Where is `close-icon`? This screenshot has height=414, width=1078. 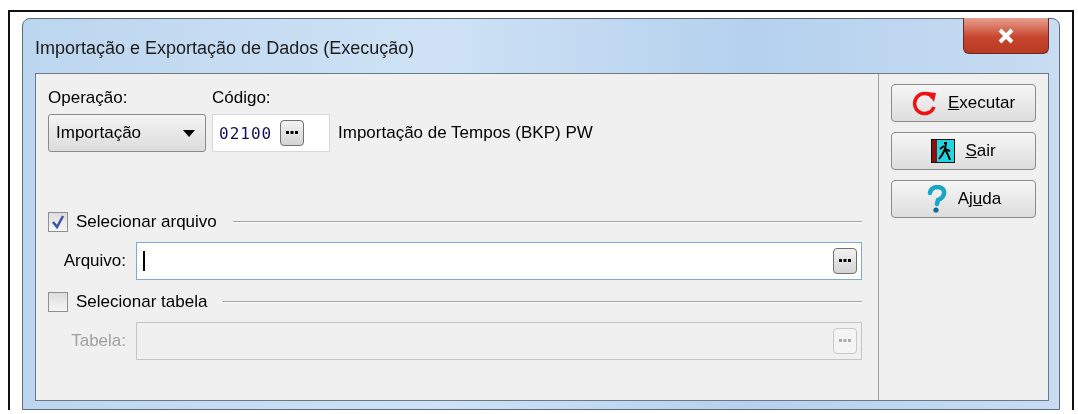 close-icon is located at coordinates (1006, 35).